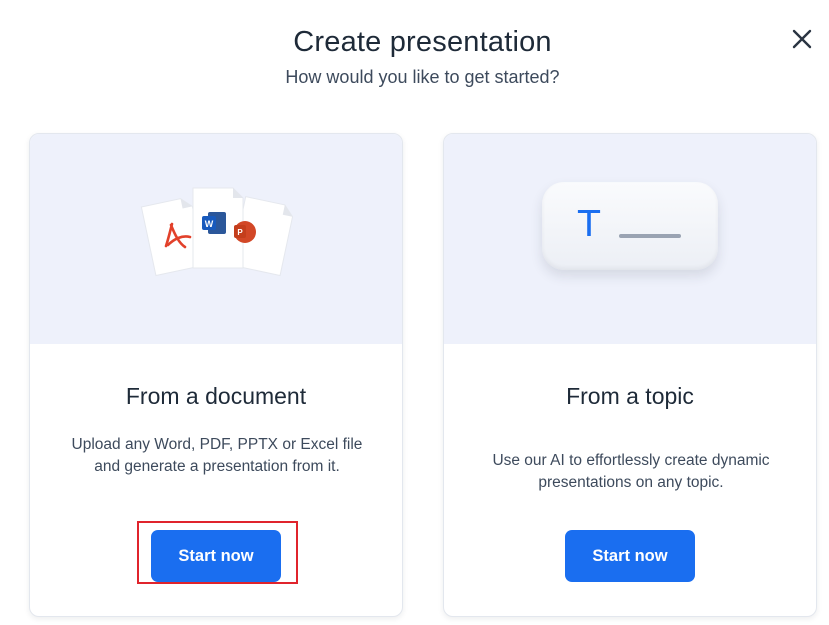 This screenshot has width=829, height=625. I want to click on placeholder-line, so click(650, 236).